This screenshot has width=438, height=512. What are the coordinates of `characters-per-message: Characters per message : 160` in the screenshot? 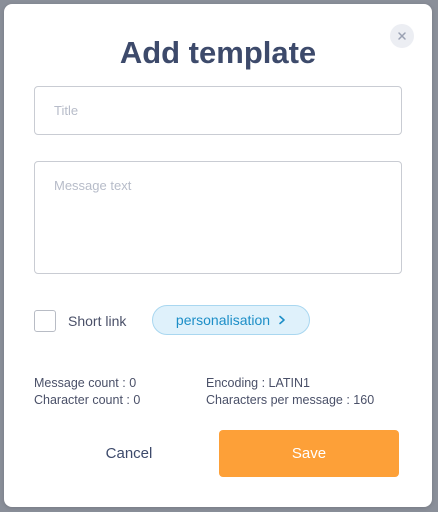 It's located at (290, 400).